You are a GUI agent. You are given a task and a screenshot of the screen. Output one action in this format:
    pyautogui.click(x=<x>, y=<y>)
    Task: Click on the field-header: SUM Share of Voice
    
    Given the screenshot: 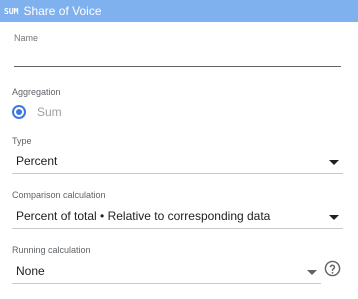 What is the action you would take?
    pyautogui.click(x=179, y=11)
    